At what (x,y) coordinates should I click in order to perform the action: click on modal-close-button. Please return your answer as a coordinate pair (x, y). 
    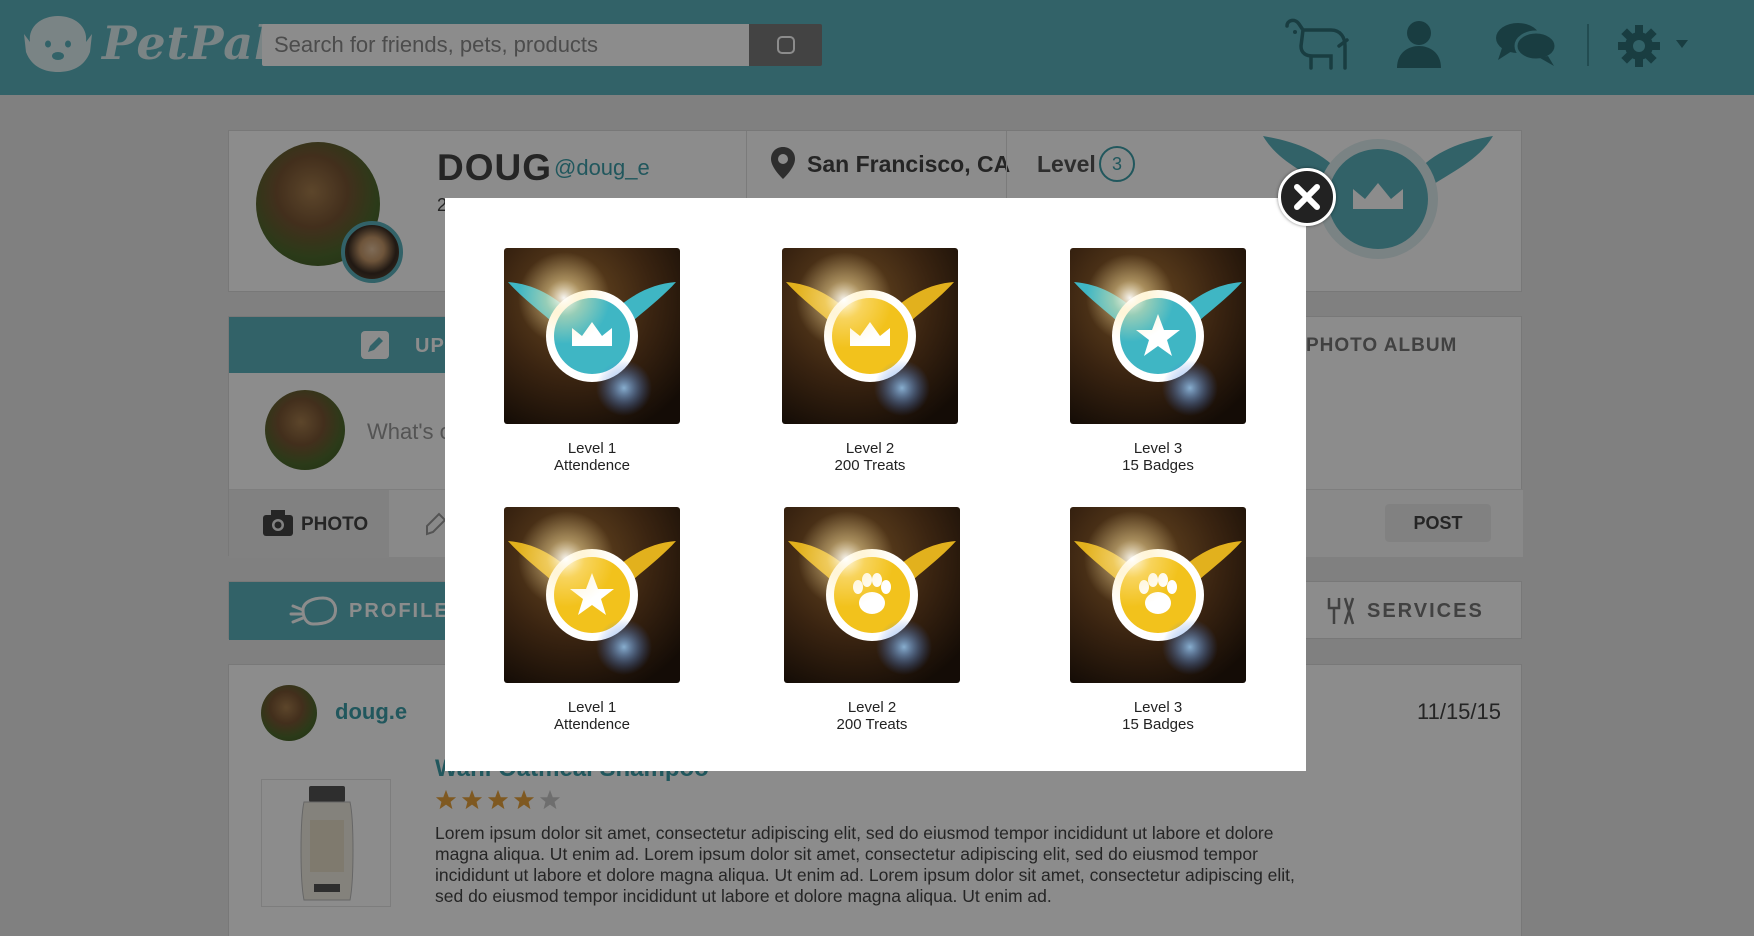
    Looking at the image, I should click on (1307, 197).